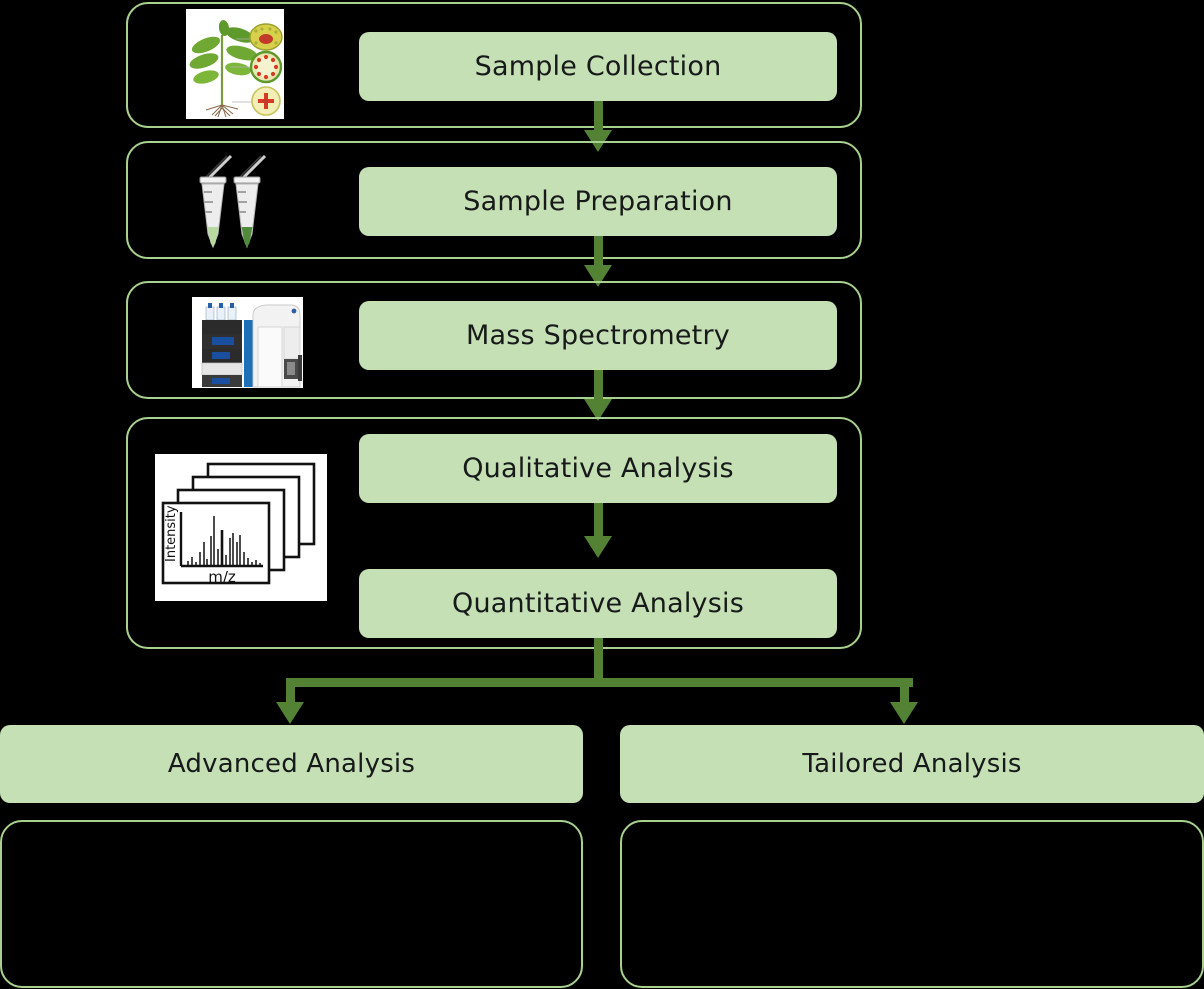 The width and height of the screenshot is (1204, 989). I want to click on arrow-head-tailored-analysis, so click(904, 713).